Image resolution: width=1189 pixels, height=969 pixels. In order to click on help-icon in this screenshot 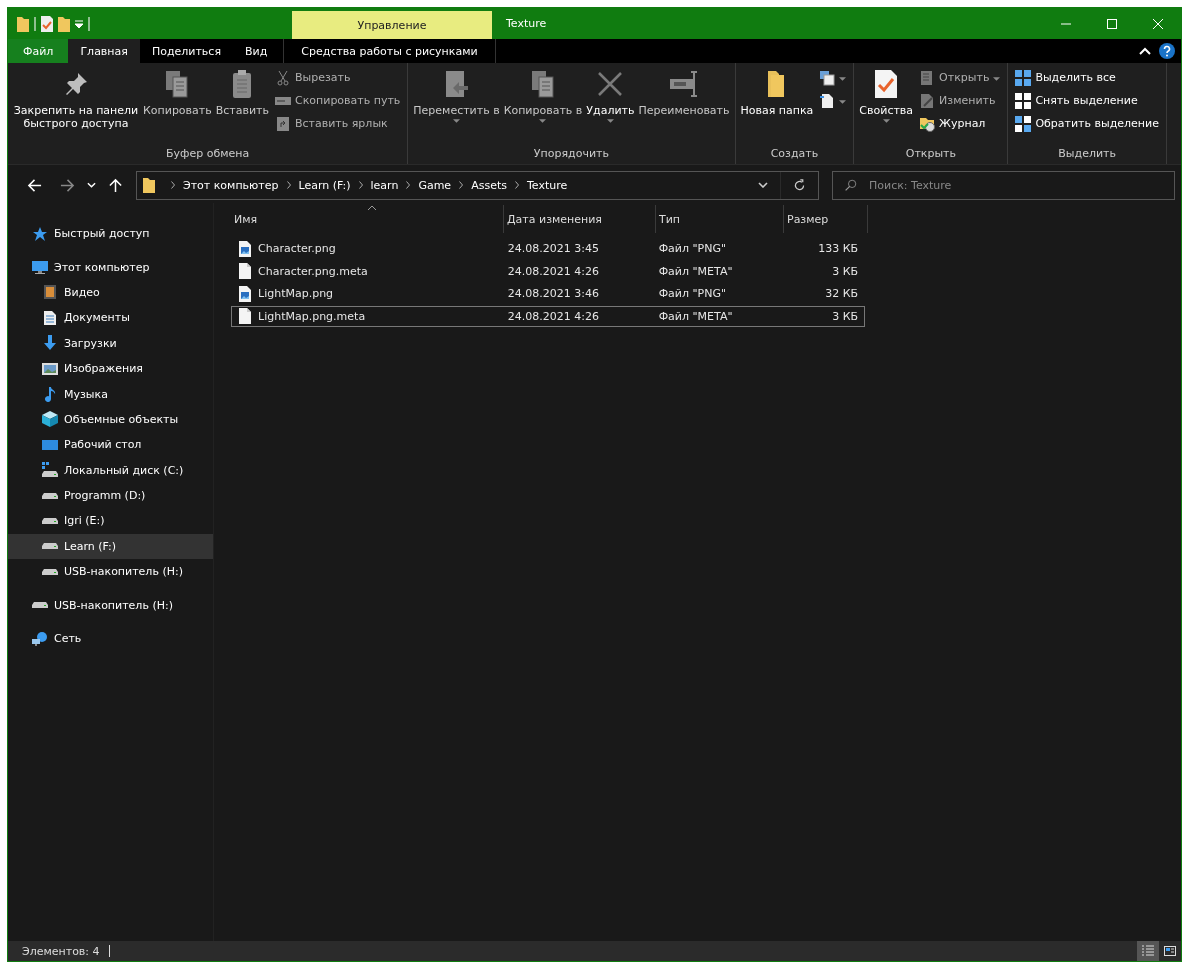, I will do `click(1167, 51)`.